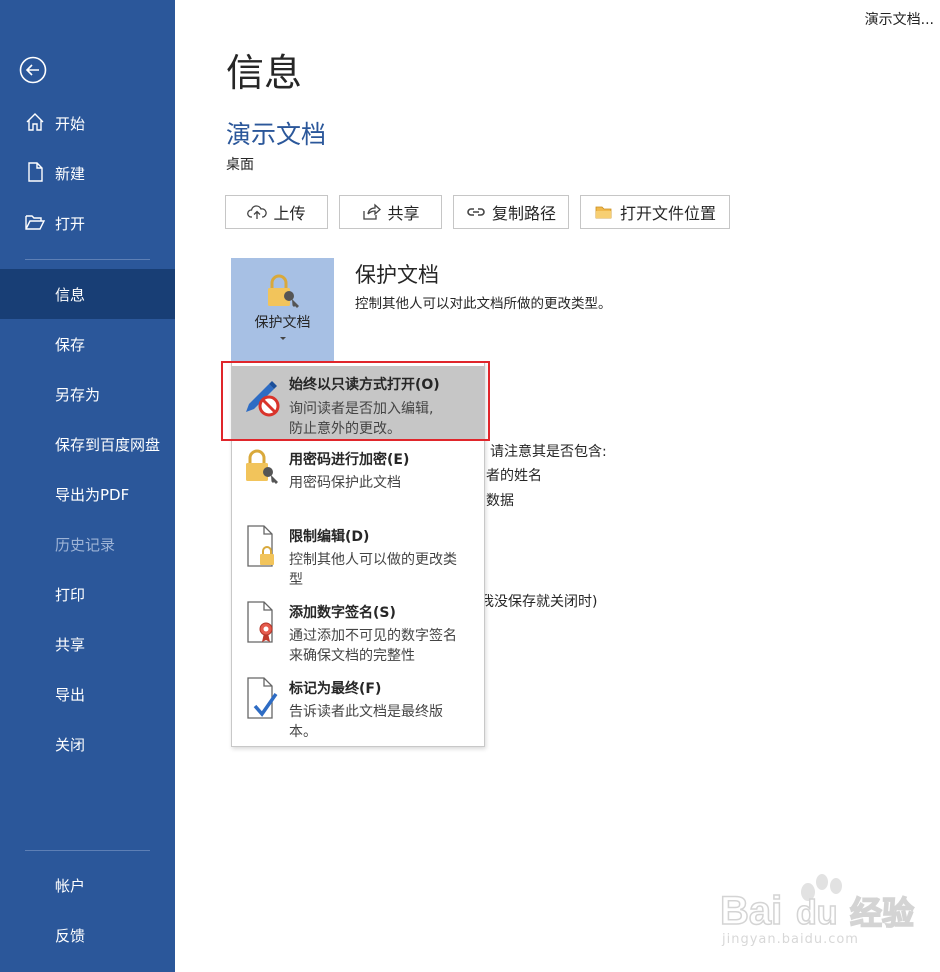 This screenshot has height=972, width=940. I want to click on upload-button: 上传, so click(276, 212).